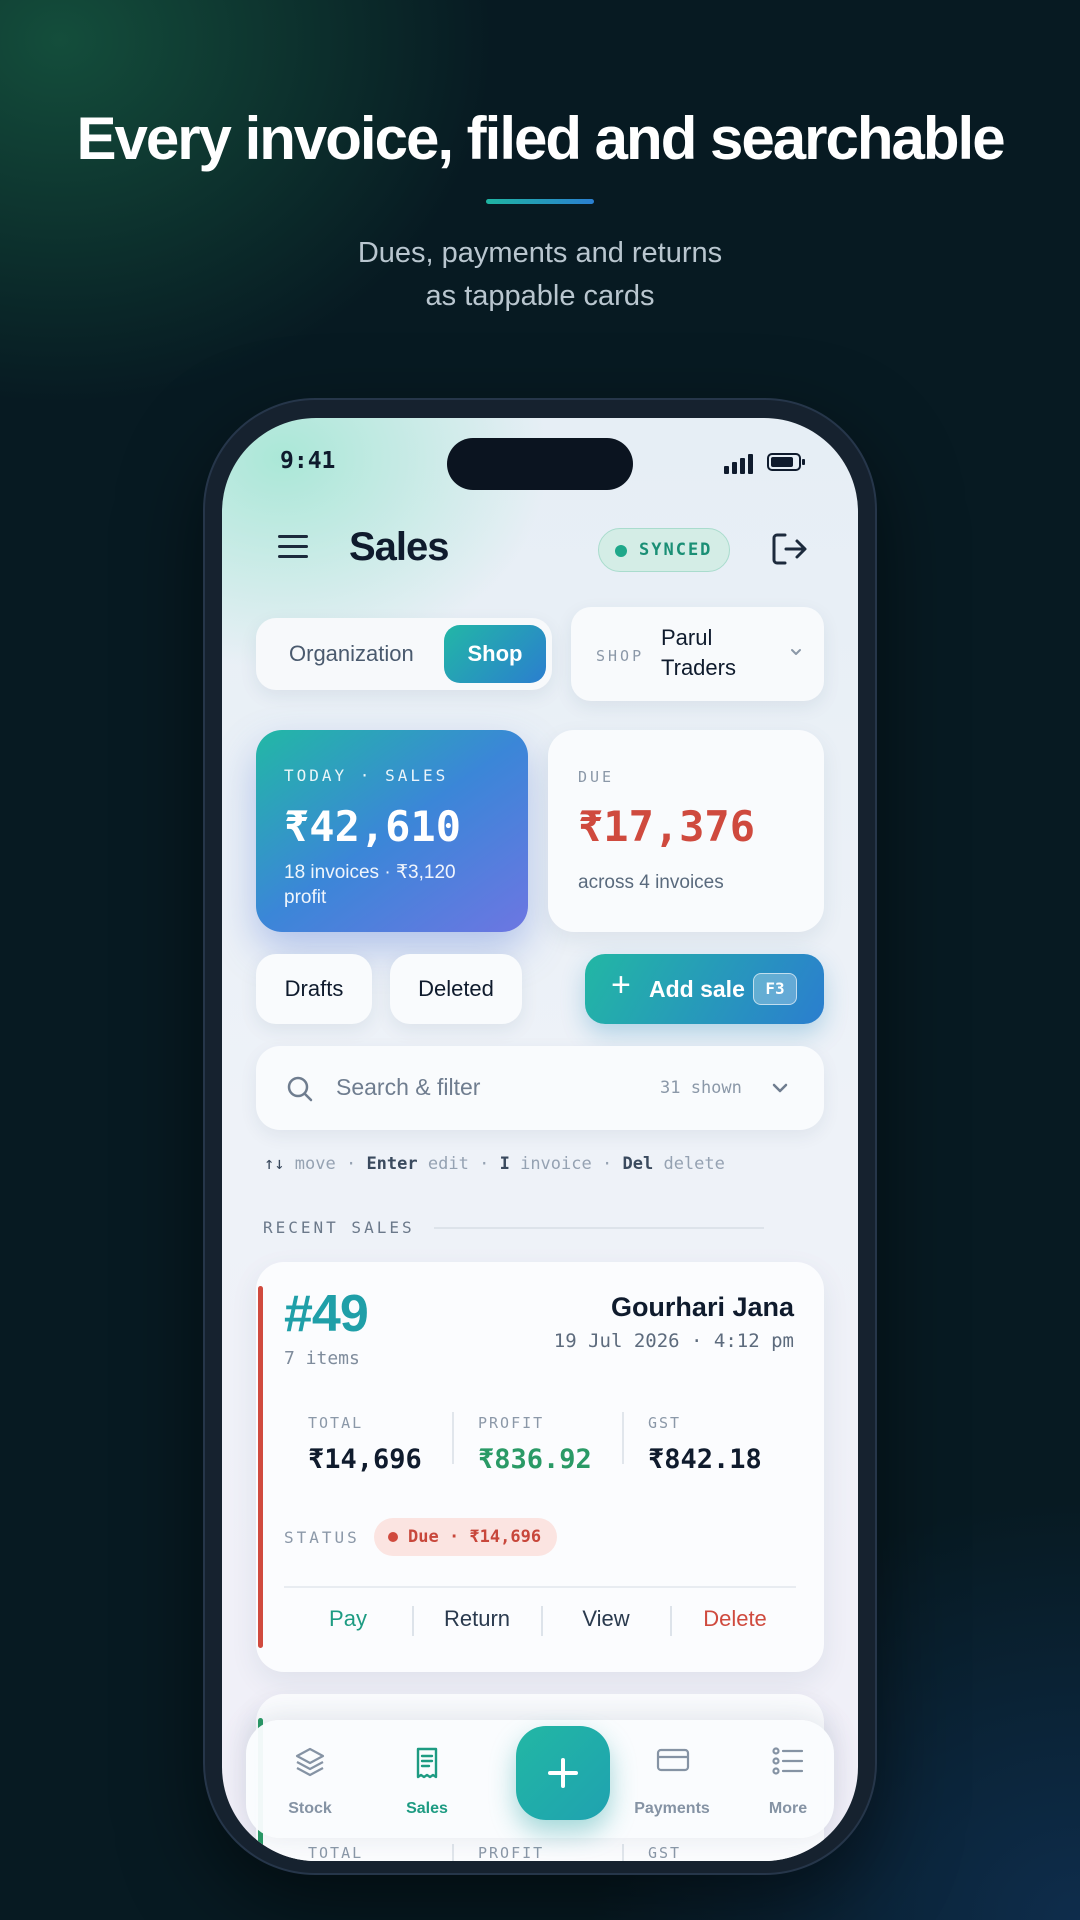 This screenshot has width=1080, height=1920. What do you see at coordinates (448, 1164) in the screenshot?
I see `hint-edit: edit` at bounding box center [448, 1164].